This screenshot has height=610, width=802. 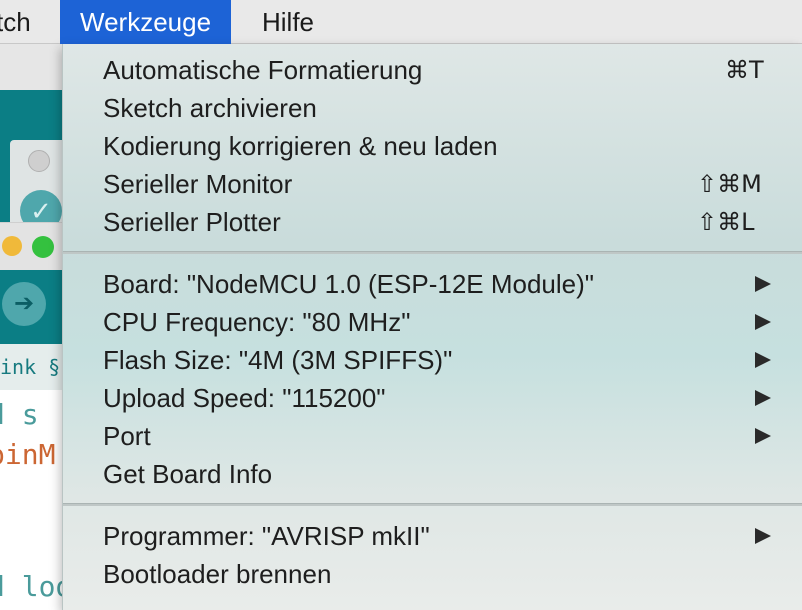 What do you see at coordinates (432, 398) in the screenshot?
I see `menu-item-upload-speed: Upload Speed: "115200"` at bounding box center [432, 398].